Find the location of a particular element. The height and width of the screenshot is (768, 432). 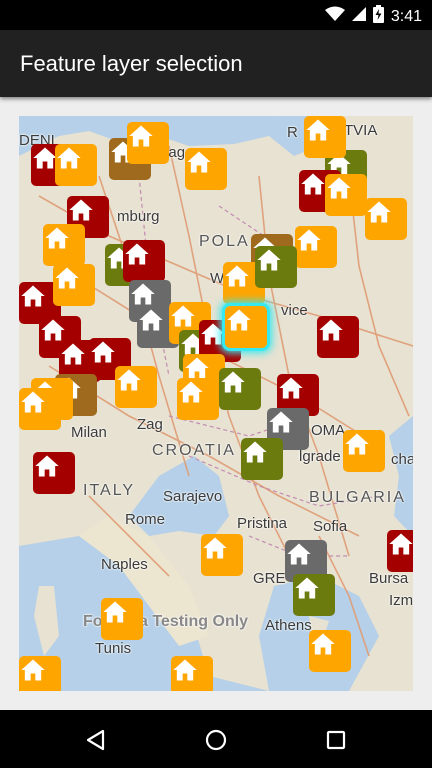

label-poland: POLA is located at coordinates (224, 241).